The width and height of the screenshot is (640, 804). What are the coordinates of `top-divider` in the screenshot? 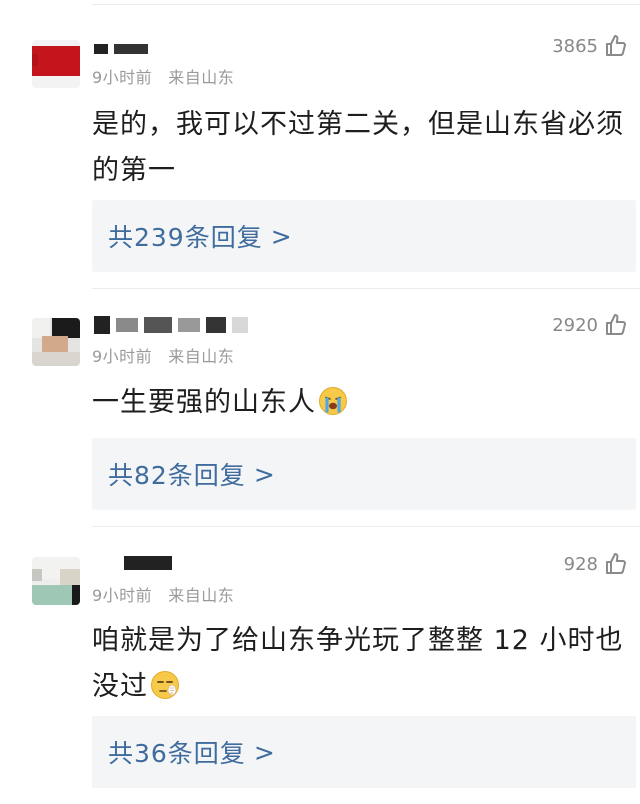 It's located at (366, 4).